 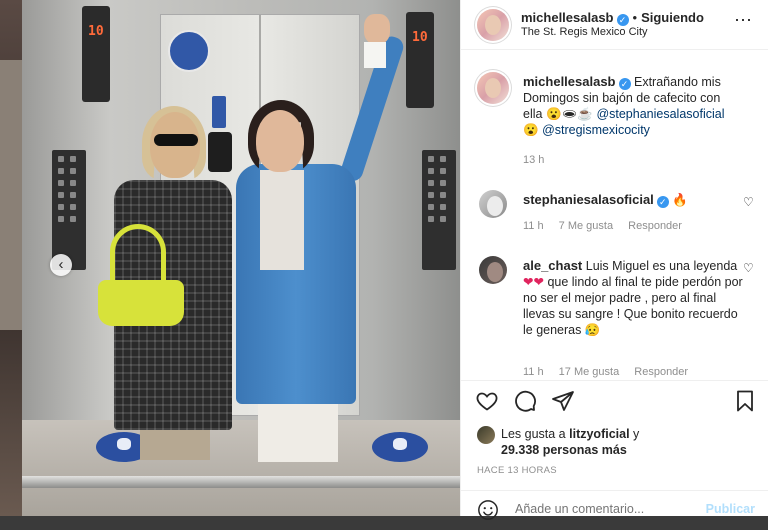 What do you see at coordinates (743, 20) in the screenshot?
I see `more-options-icon: ⋯` at bounding box center [743, 20].